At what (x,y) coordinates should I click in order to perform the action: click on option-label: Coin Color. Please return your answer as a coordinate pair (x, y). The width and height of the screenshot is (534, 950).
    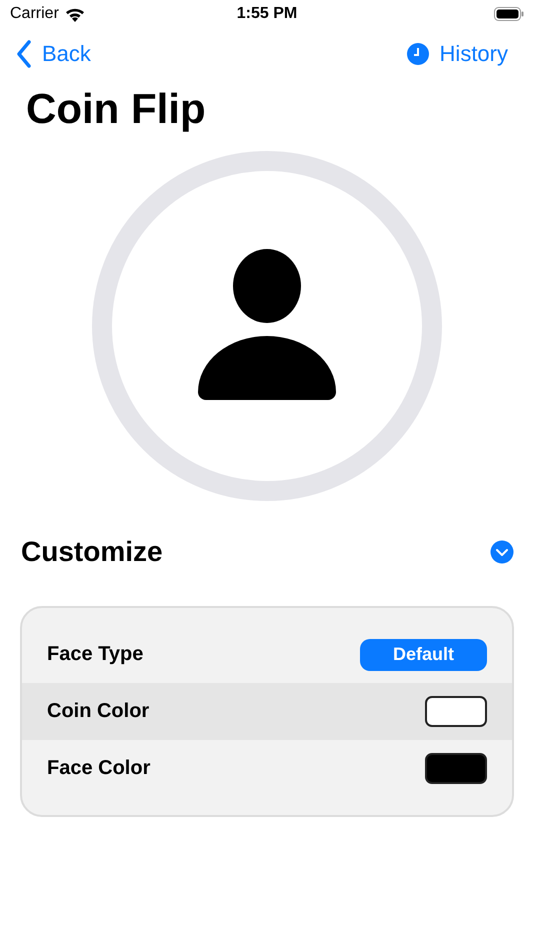
    Looking at the image, I should click on (98, 712).